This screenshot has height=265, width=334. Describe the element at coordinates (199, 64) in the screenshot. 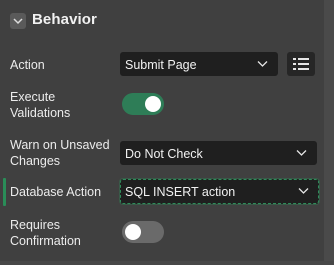

I see `action-select: Submit Page` at that location.